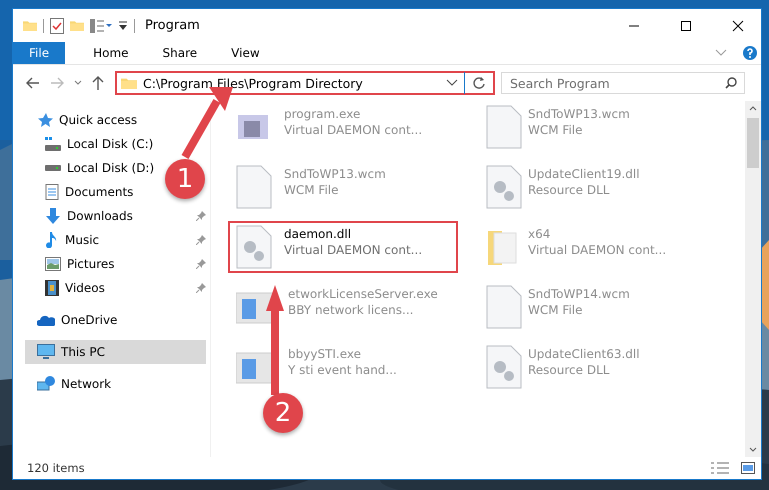  What do you see at coordinates (45, 120) in the screenshot?
I see `star-icon` at bounding box center [45, 120].